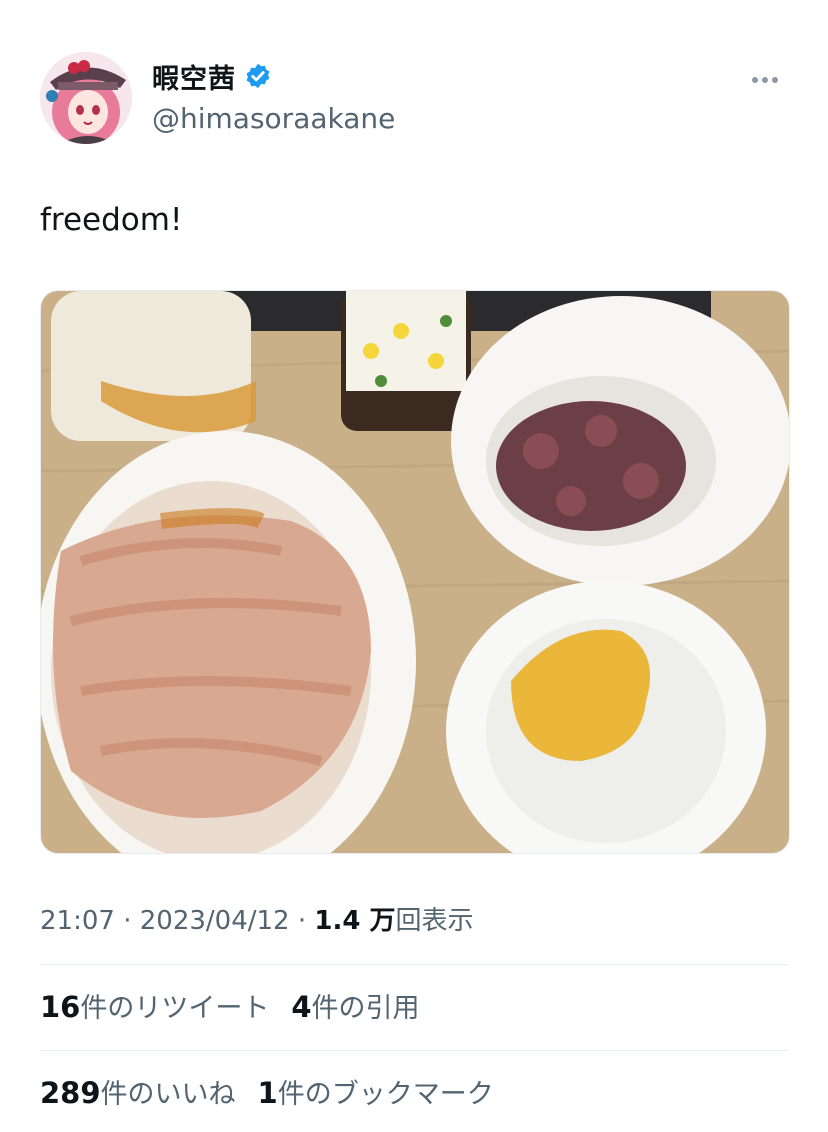 Image resolution: width=828 pixels, height=1132 pixels. What do you see at coordinates (86, 98) in the screenshot?
I see `avatar` at bounding box center [86, 98].